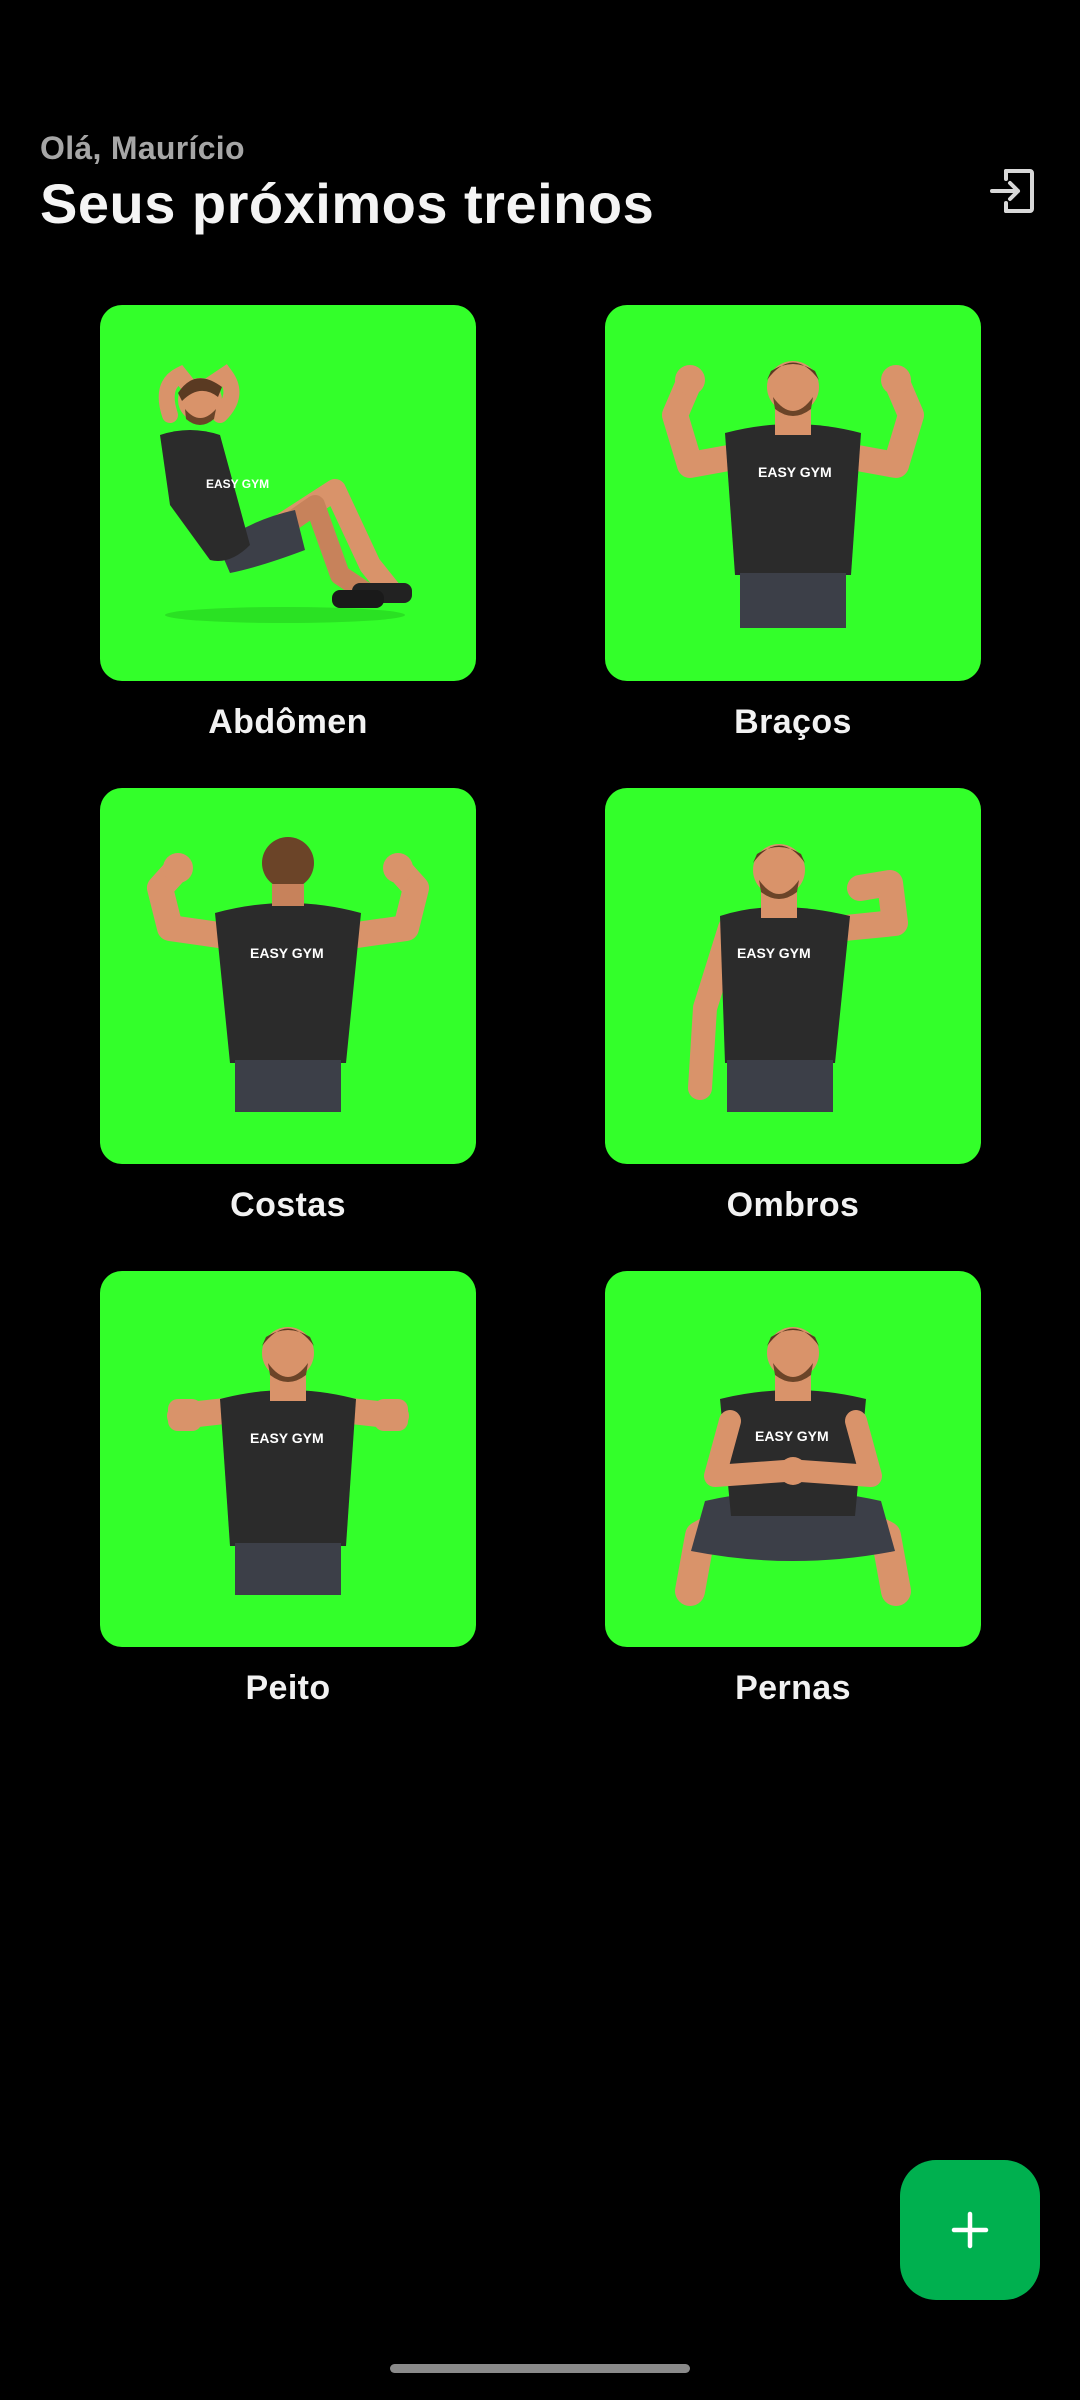 The width and height of the screenshot is (1080, 2400). Describe the element at coordinates (347, 203) in the screenshot. I see `page-title: Seus próximos treinos` at that location.